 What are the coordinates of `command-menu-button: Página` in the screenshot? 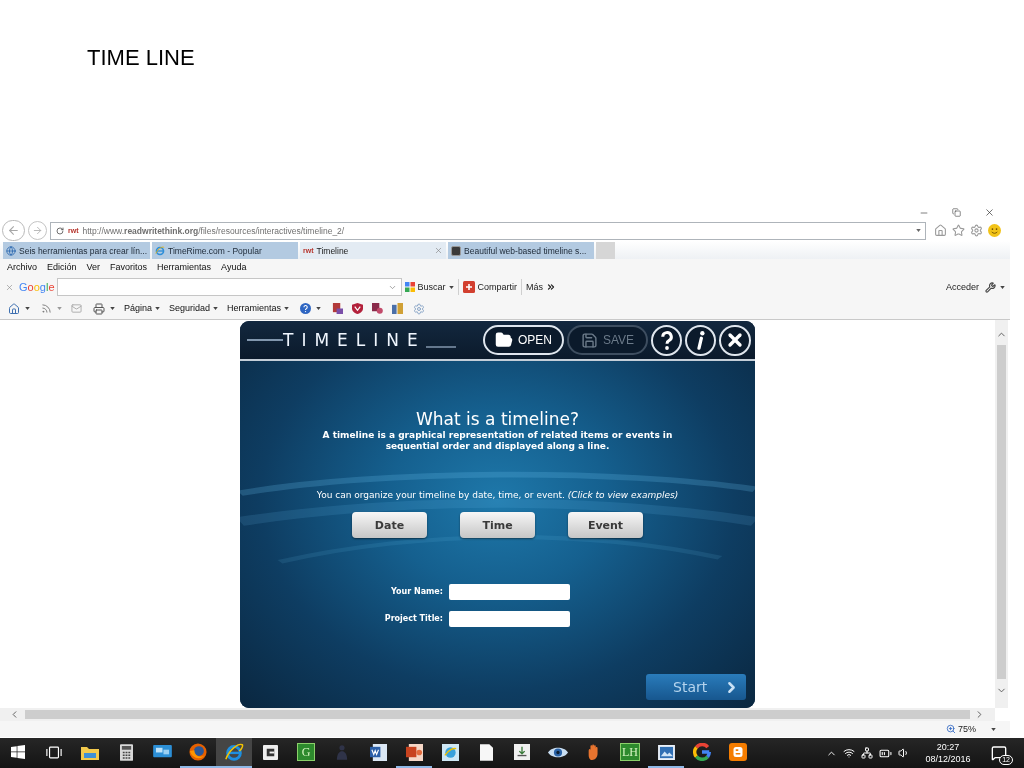 It's located at (142, 308).